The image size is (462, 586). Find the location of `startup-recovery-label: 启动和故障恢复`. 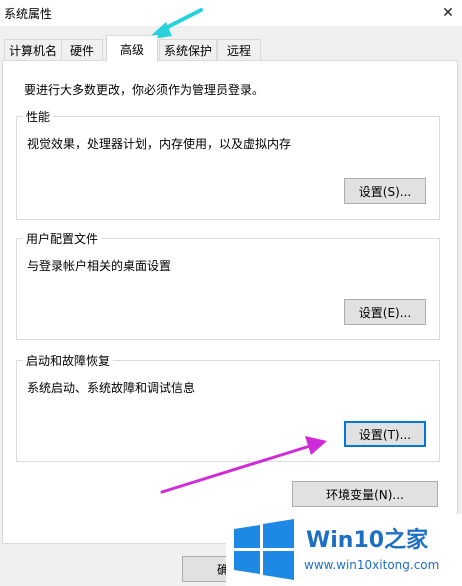

startup-recovery-label: 启动和故障恢复 is located at coordinates (68, 360).